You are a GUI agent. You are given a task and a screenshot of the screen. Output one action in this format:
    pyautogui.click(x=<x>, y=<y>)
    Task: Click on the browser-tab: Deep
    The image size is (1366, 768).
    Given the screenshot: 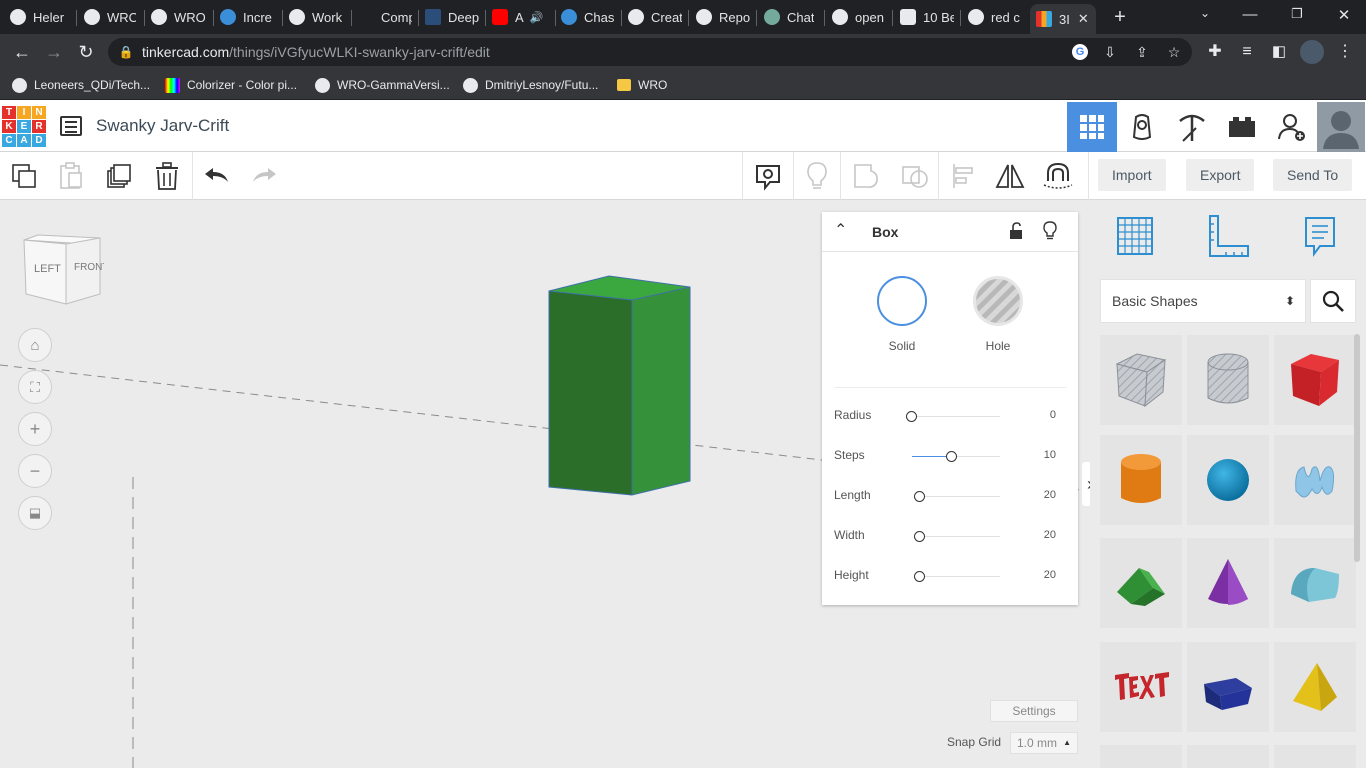 What is the action you would take?
    pyautogui.click(x=452, y=17)
    